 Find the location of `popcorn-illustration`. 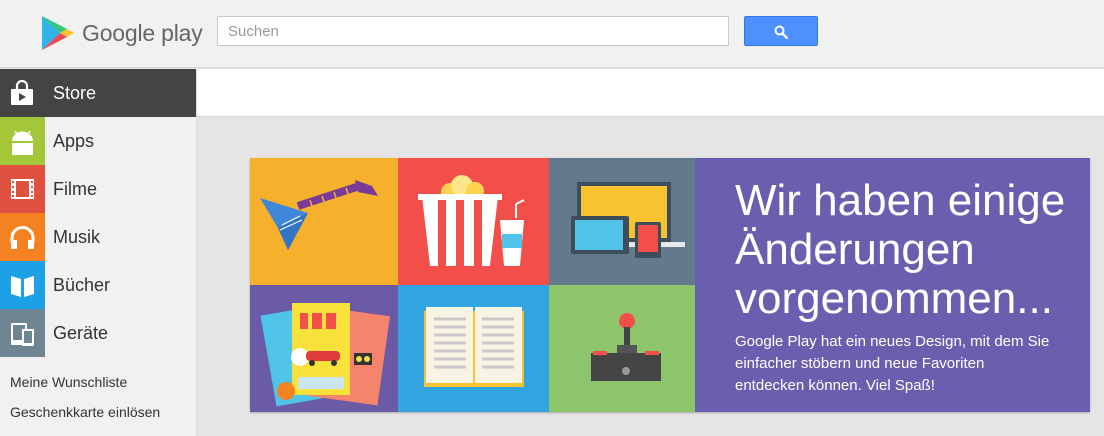

popcorn-illustration is located at coordinates (471, 220).